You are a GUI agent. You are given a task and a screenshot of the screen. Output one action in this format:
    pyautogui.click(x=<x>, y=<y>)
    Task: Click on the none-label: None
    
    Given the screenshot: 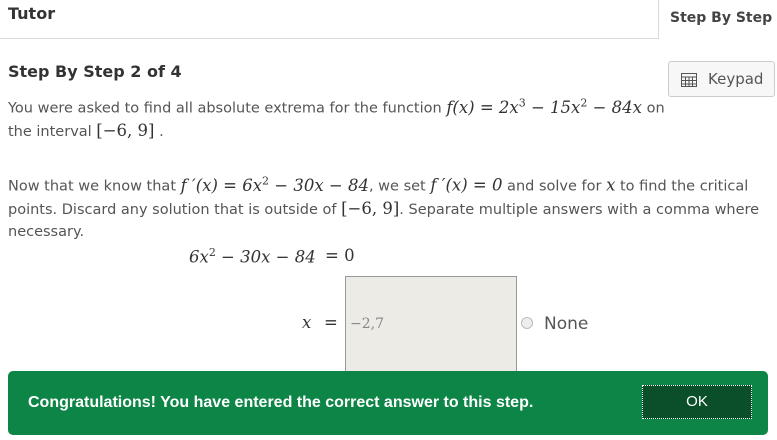 What is the action you would take?
    pyautogui.click(x=566, y=324)
    